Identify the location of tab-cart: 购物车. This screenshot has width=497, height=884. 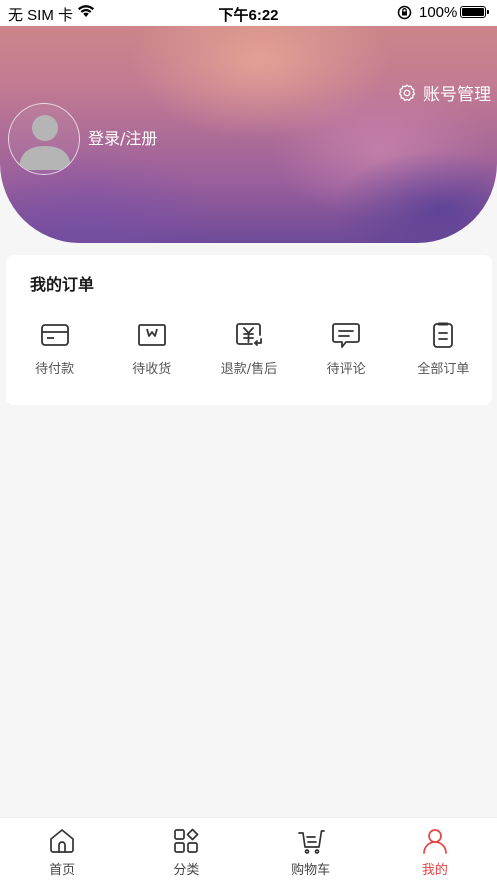
(311, 851).